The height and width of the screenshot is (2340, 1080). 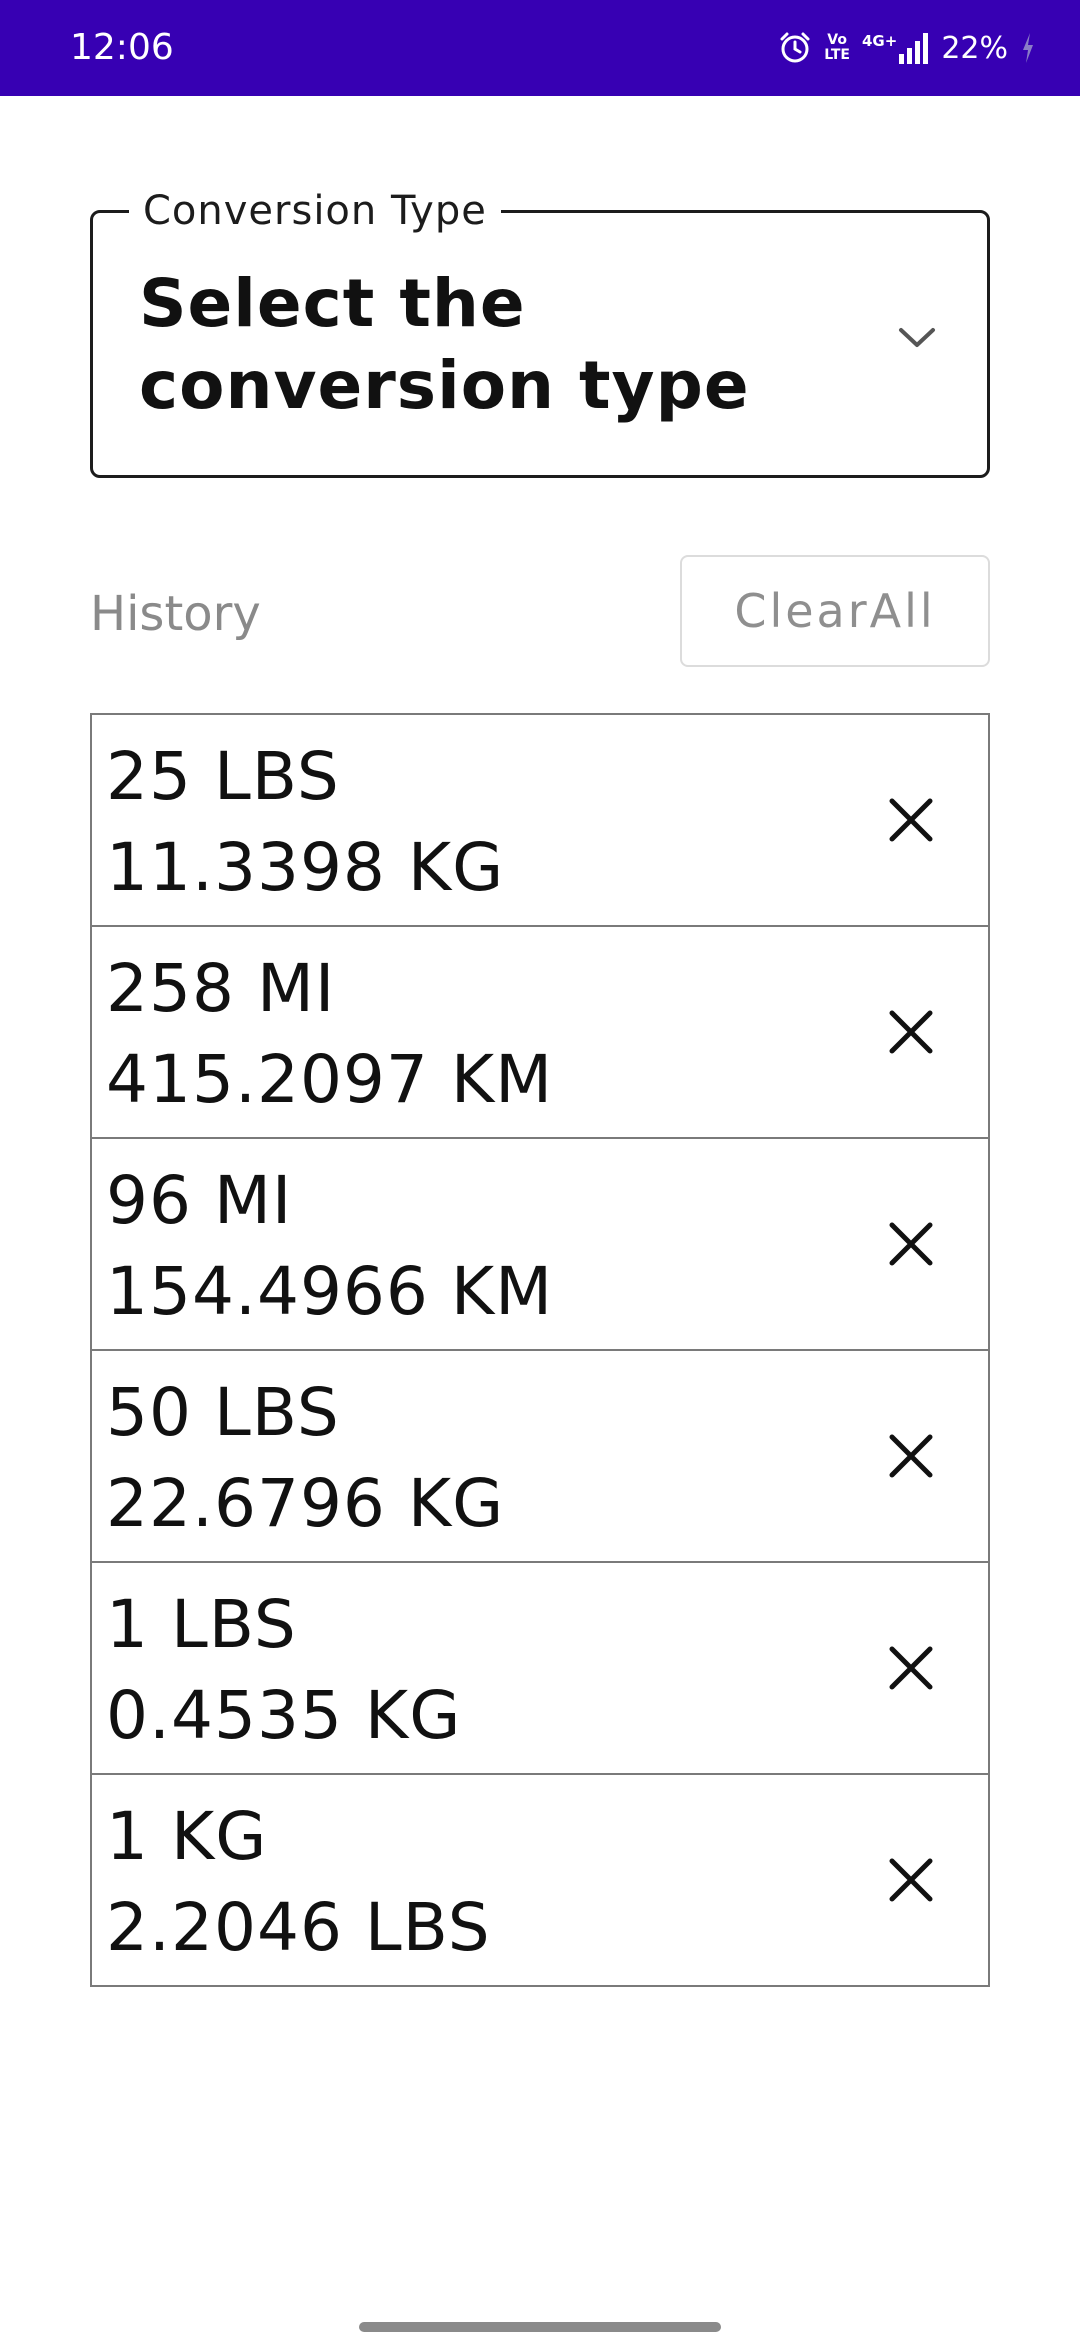 I want to click on history-item: 1 LBS 0.4535 KG, so click(x=540, y=1668).